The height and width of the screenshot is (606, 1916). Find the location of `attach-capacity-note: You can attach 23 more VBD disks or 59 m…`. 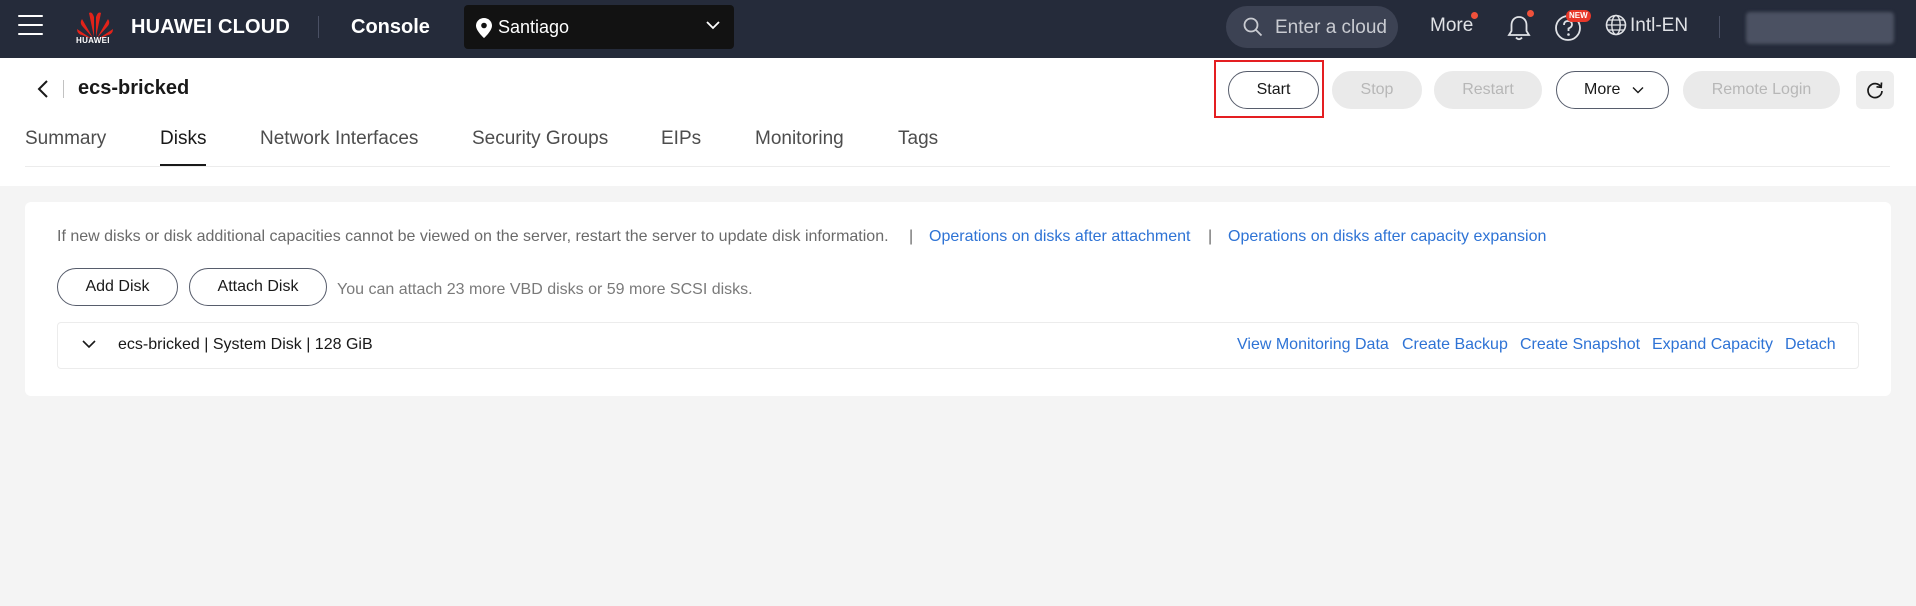

attach-capacity-note: You can attach 23 more VBD disks or 59 m… is located at coordinates (545, 289).